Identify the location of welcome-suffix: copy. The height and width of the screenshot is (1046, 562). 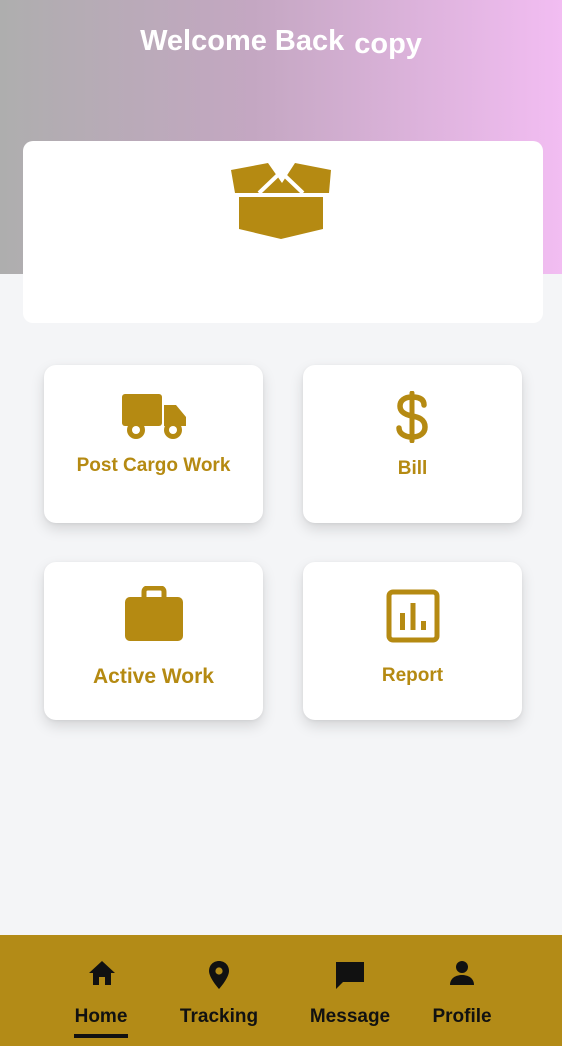
(388, 44).